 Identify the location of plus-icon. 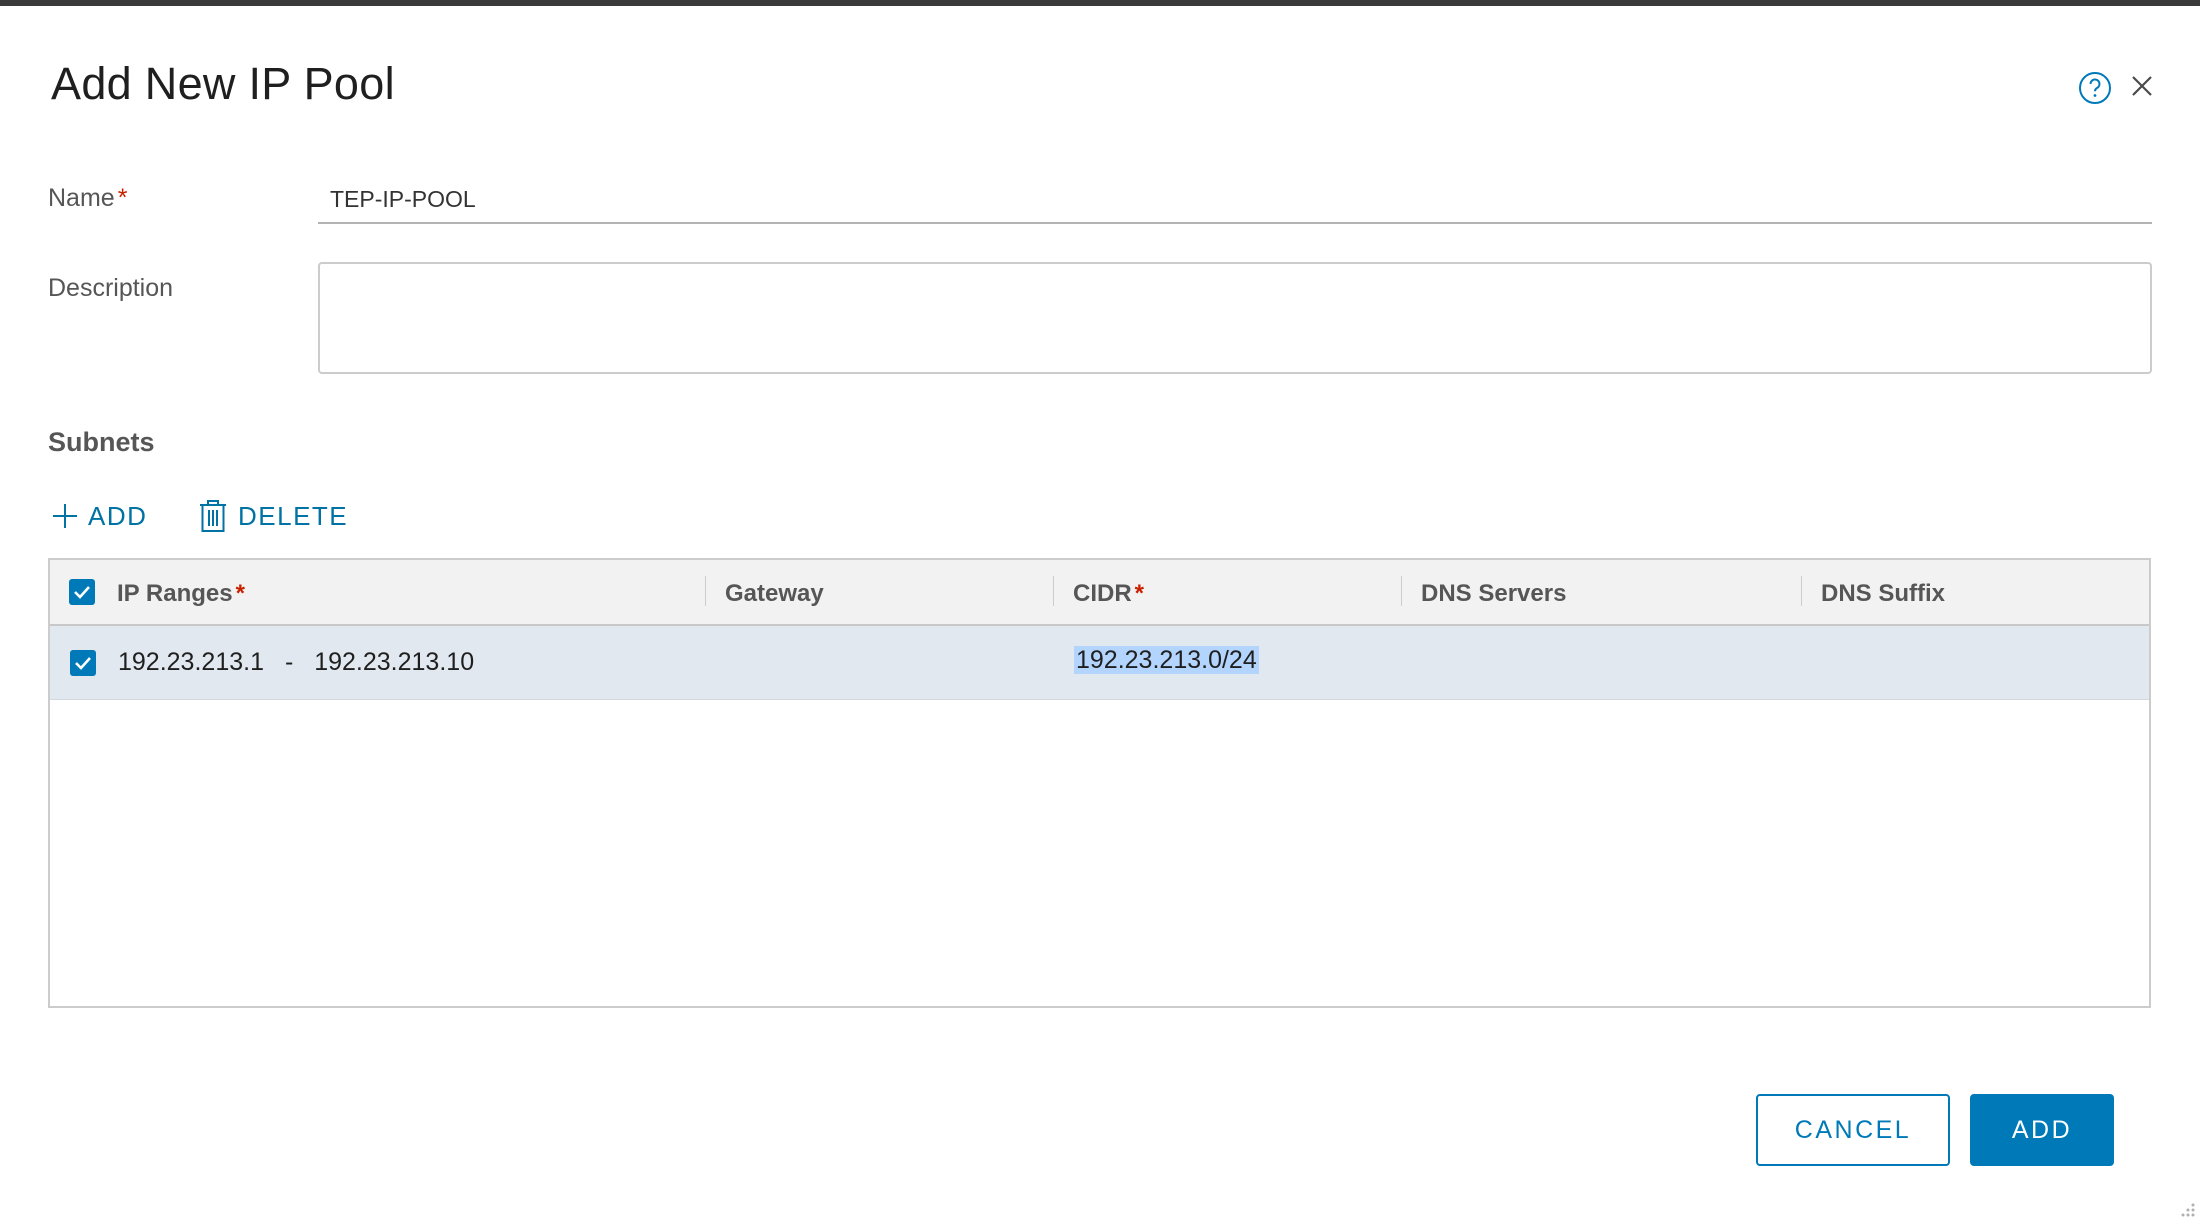
(65, 516).